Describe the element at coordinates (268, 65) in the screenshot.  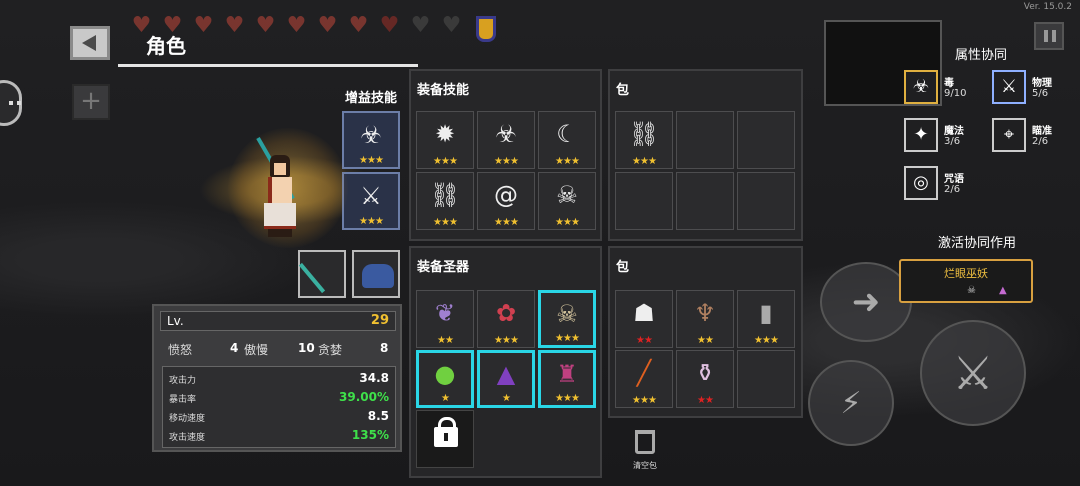
I see `title-underline` at that location.